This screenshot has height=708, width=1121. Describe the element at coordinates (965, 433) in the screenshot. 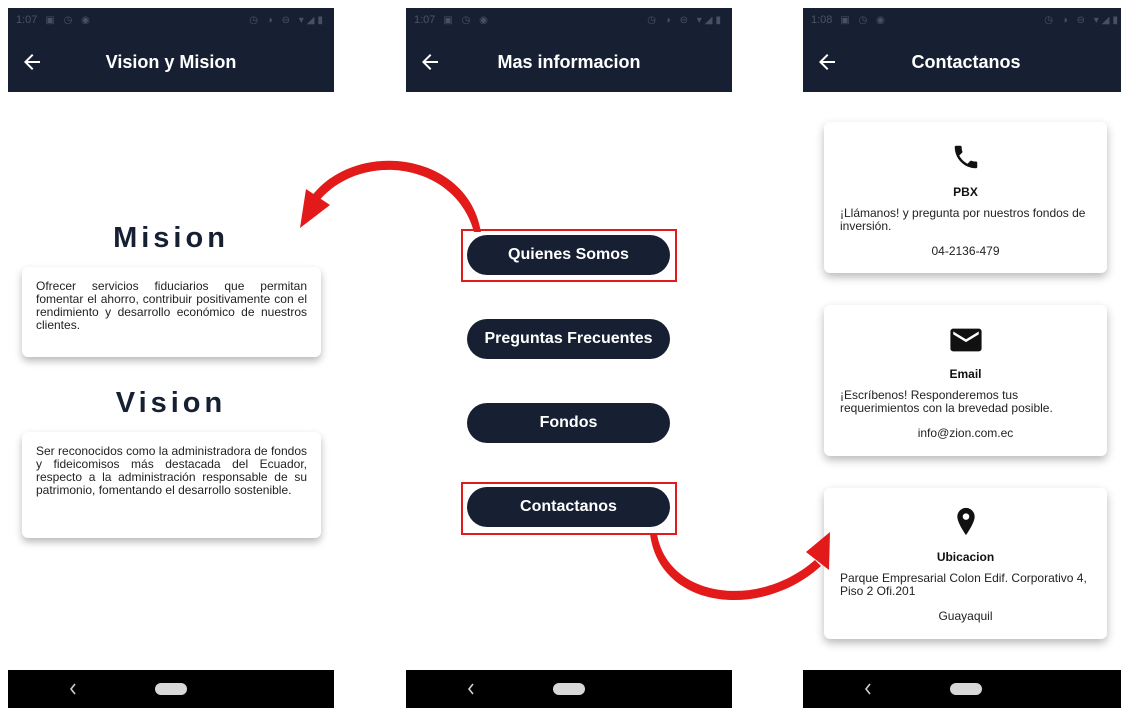

I see `email-address: info@zion.com.ec` at that location.